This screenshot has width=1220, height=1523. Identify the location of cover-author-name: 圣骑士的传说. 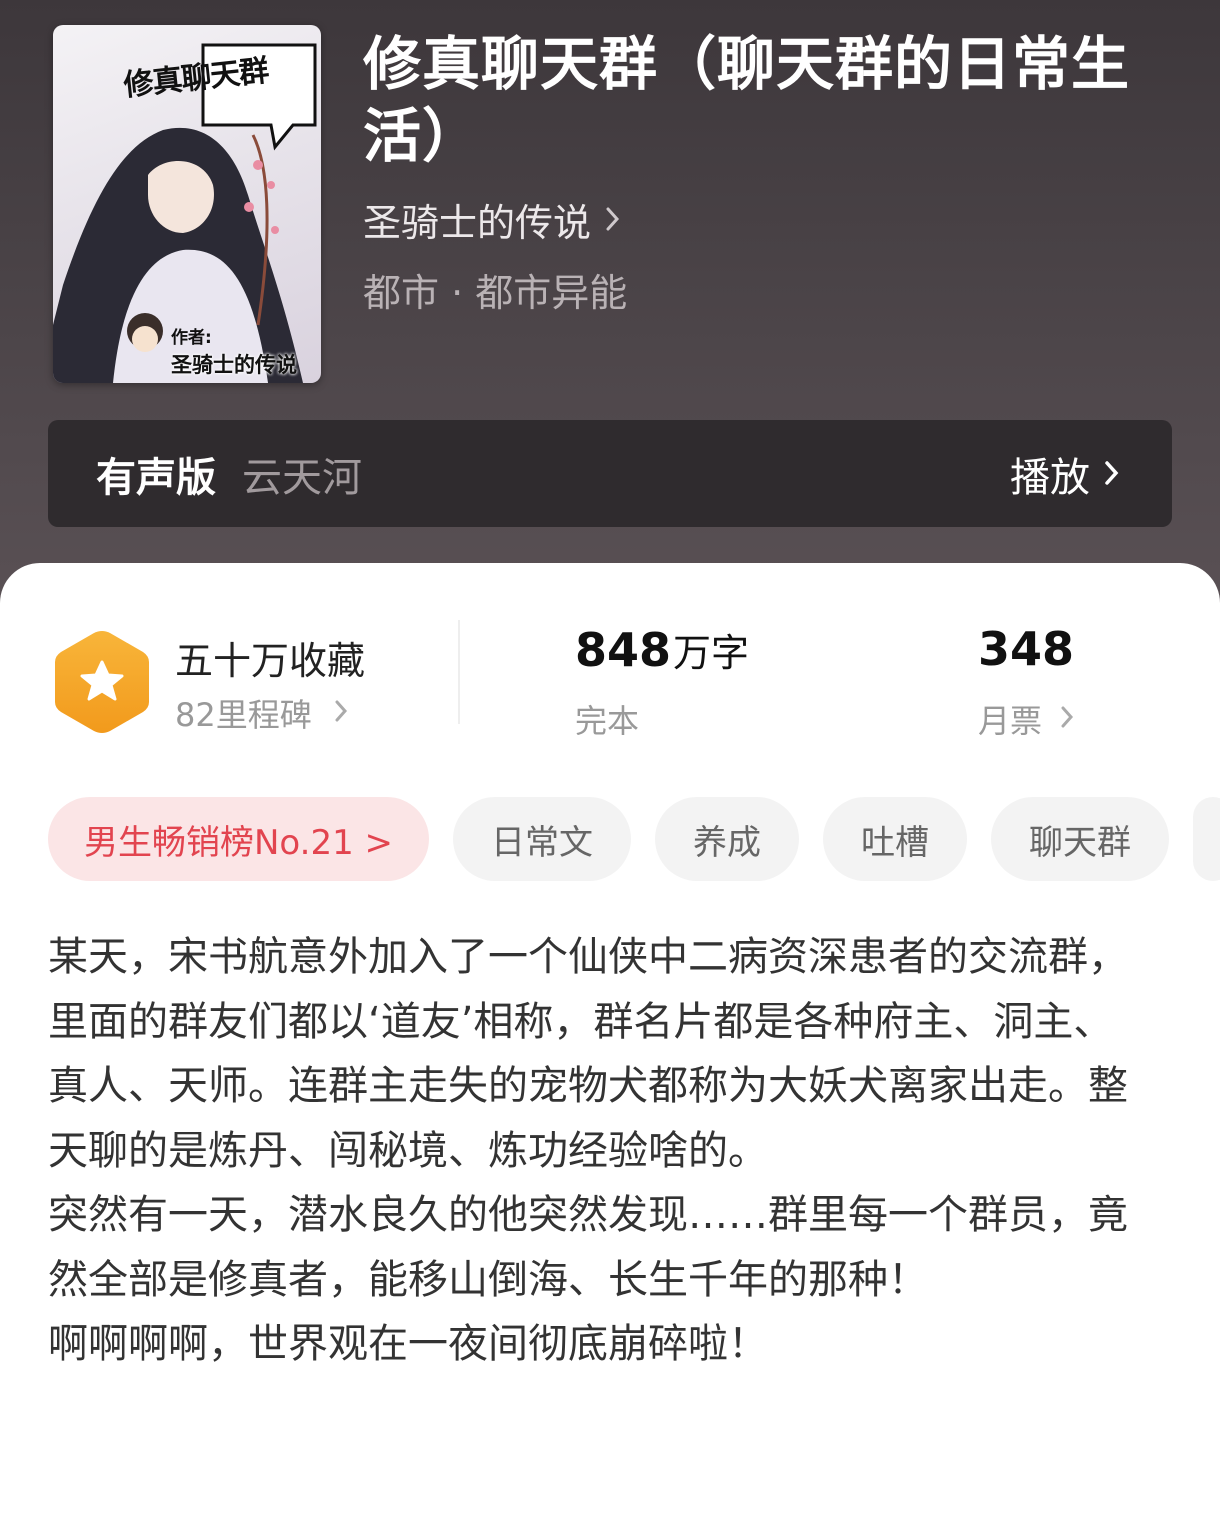
(234, 365).